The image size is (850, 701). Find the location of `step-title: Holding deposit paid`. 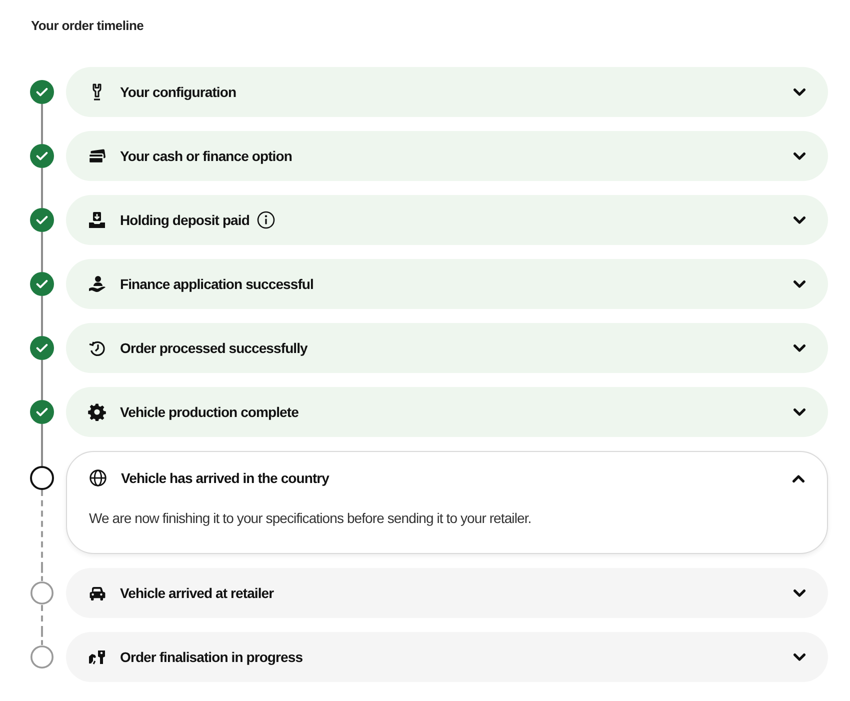

step-title: Holding deposit paid is located at coordinates (185, 220).